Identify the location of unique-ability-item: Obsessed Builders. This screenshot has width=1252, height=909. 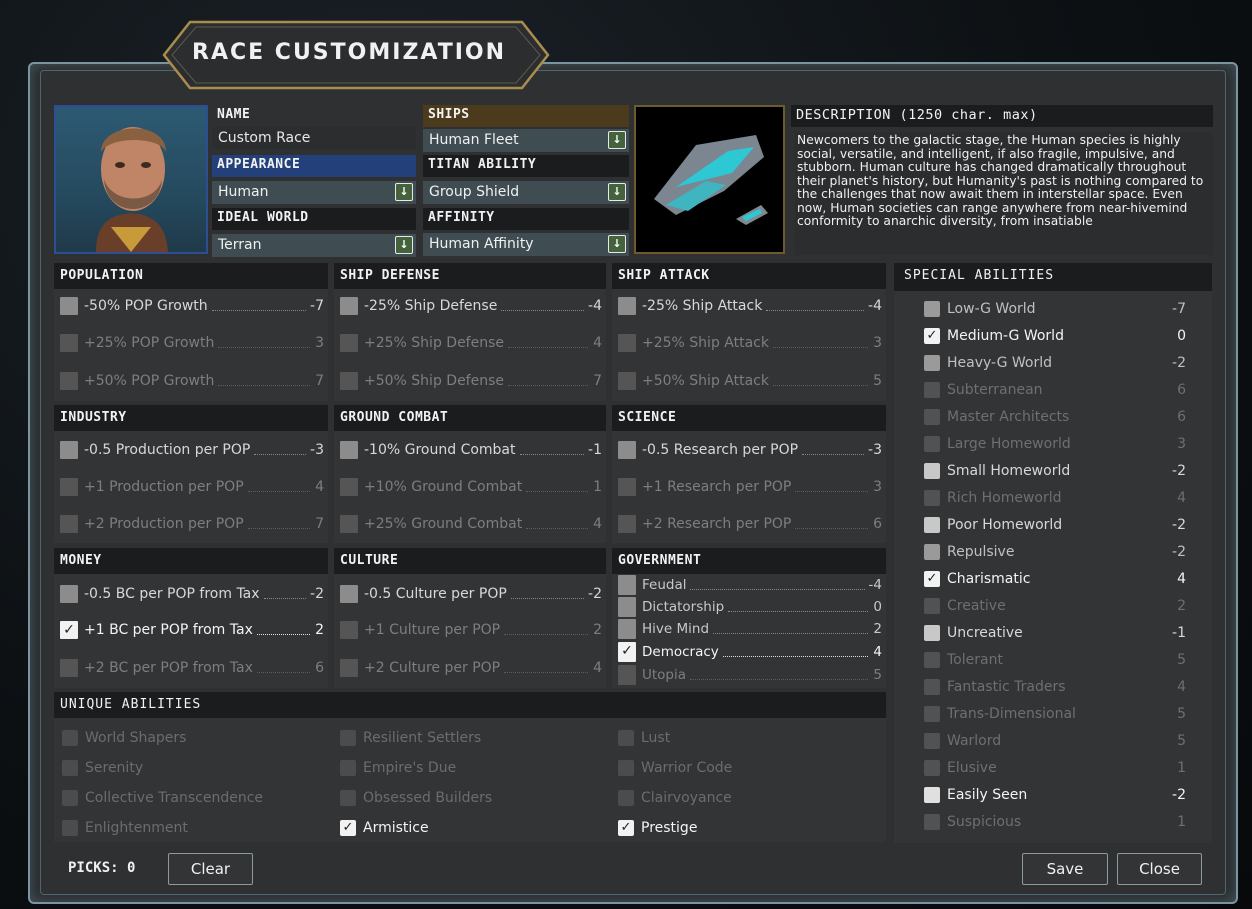
(416, 798).